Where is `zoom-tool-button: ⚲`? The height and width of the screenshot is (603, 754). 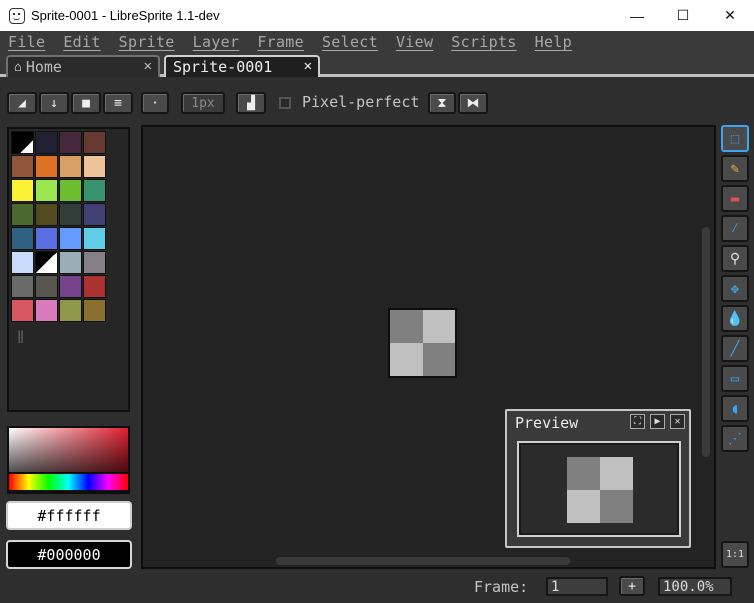 zoom-tool-button: ⚲ is located at coordinates (735, 258).